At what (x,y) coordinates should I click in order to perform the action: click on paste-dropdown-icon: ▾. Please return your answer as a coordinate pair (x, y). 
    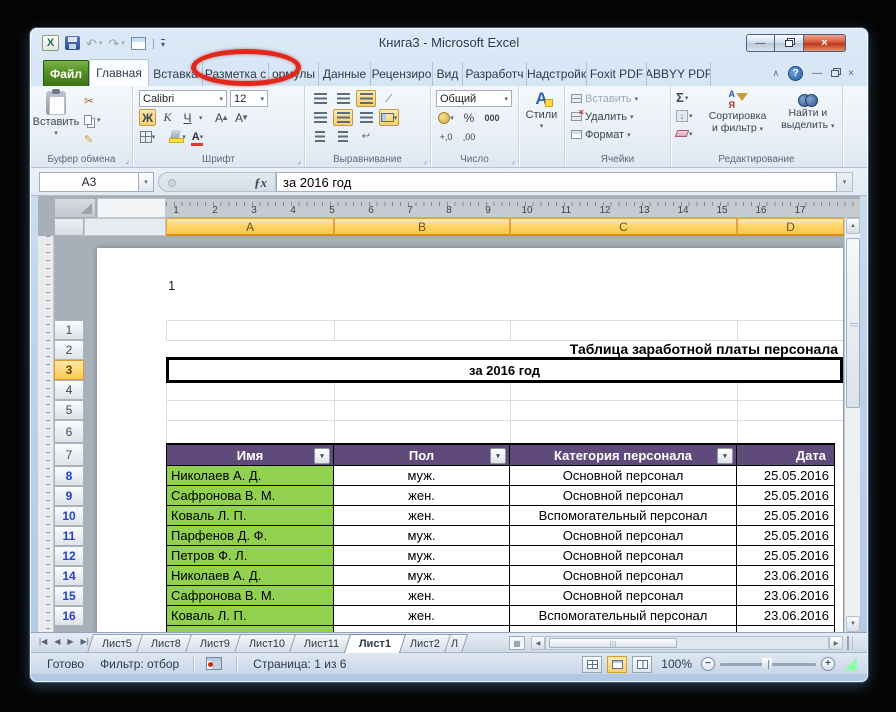
    Looking at the image, I should click on (56, 133).